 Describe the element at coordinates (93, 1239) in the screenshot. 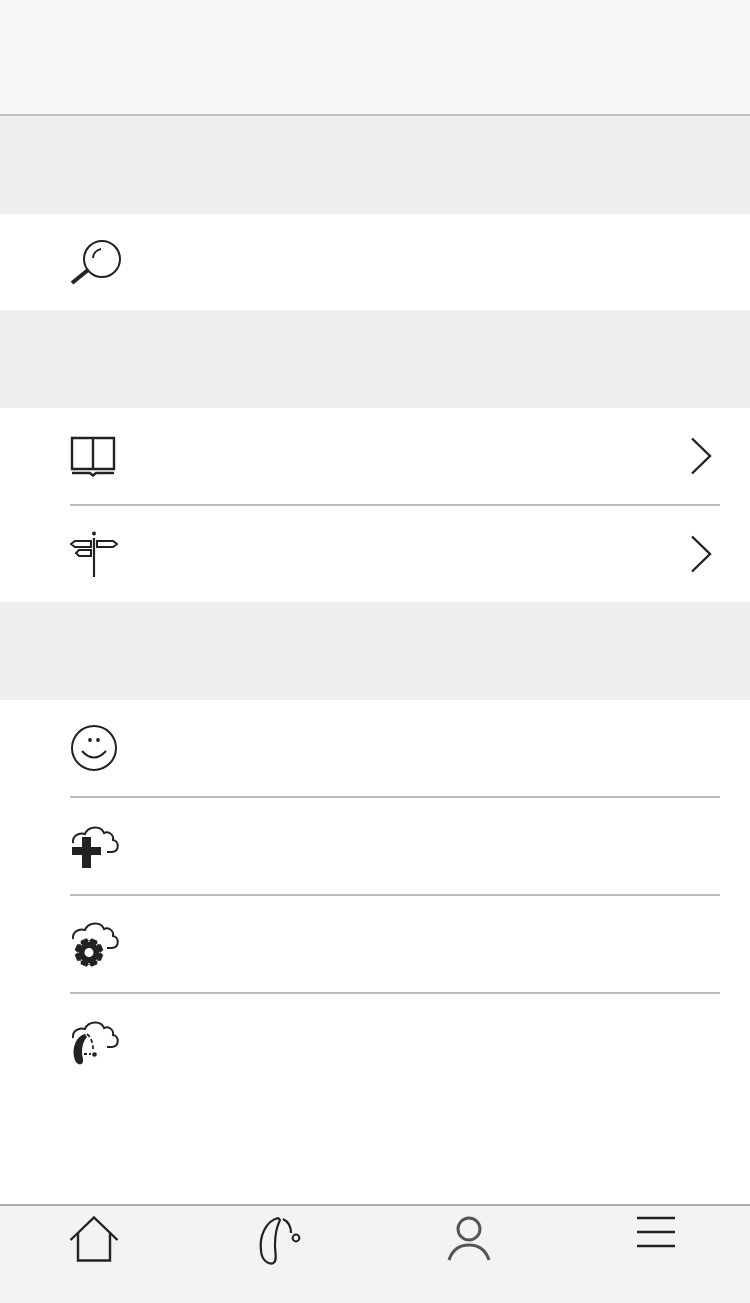

I see `home-icon` at that location.